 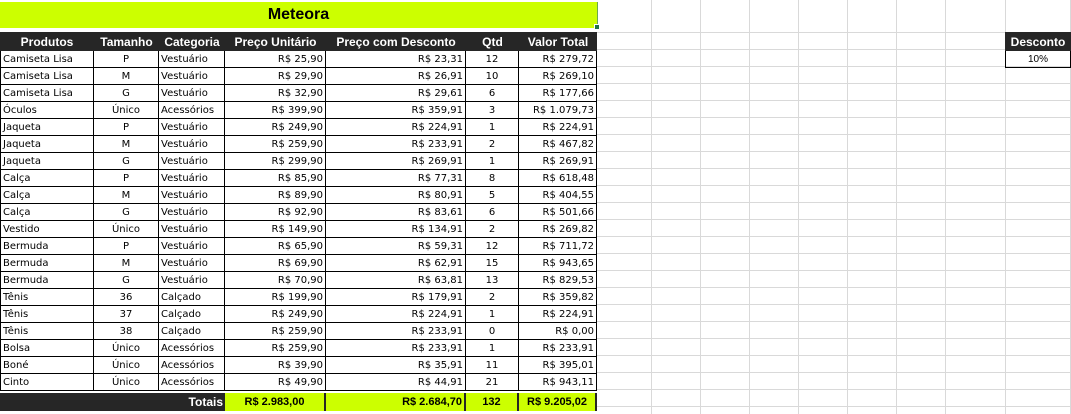 I want to click on cell-col-qtd: 21, so click(x=492, y=382).